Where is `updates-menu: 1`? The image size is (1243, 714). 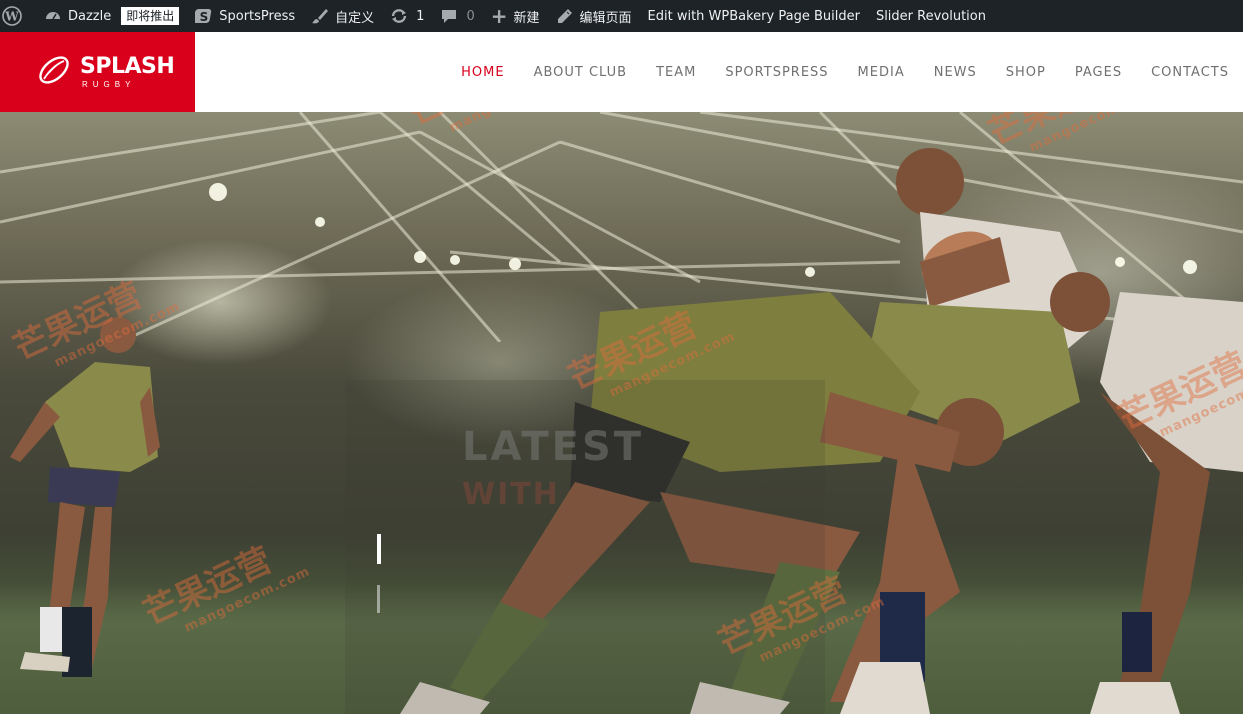 updates-menu: 1 is located at coordinates (407, 16).